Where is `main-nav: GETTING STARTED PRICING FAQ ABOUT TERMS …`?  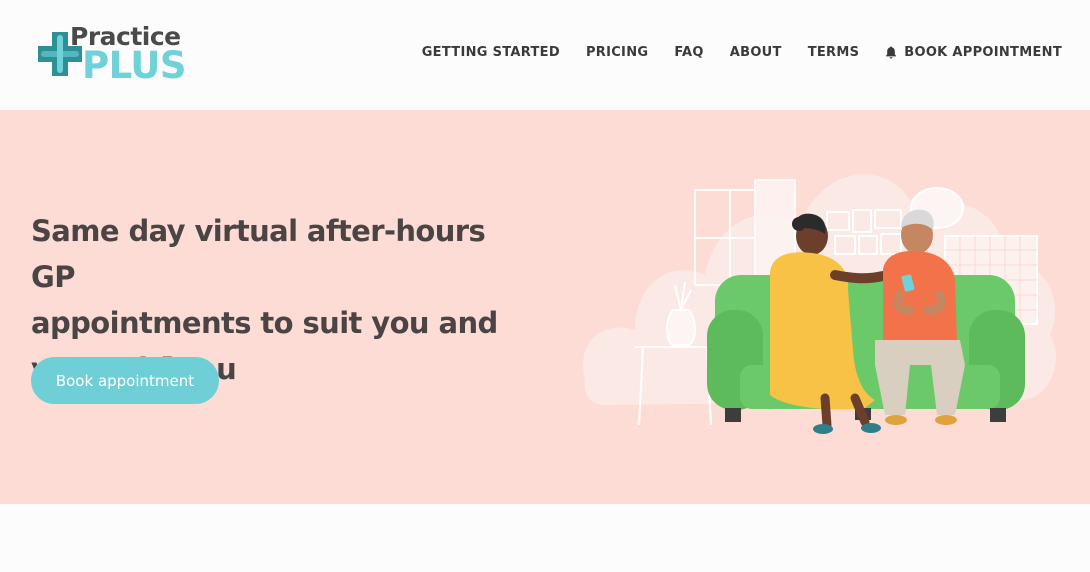 main-nav: GETTING STARTED PRICING FAQ ABOUT TERMS … is located at coordinates (742, 52).